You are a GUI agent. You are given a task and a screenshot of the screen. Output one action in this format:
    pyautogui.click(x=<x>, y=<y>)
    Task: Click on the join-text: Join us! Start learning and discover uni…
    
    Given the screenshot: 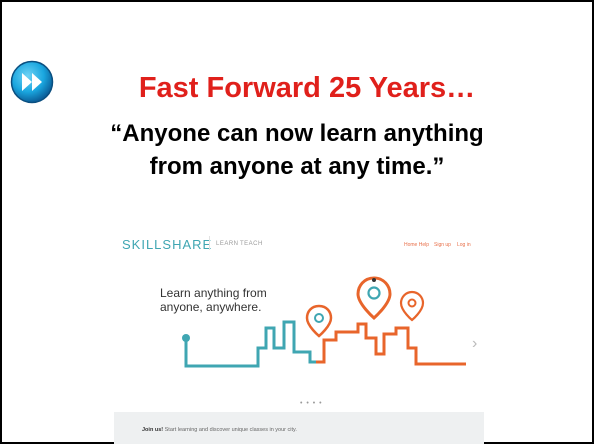 What is the action you would take?
    pyautogui.click(x=219, y=430)
    